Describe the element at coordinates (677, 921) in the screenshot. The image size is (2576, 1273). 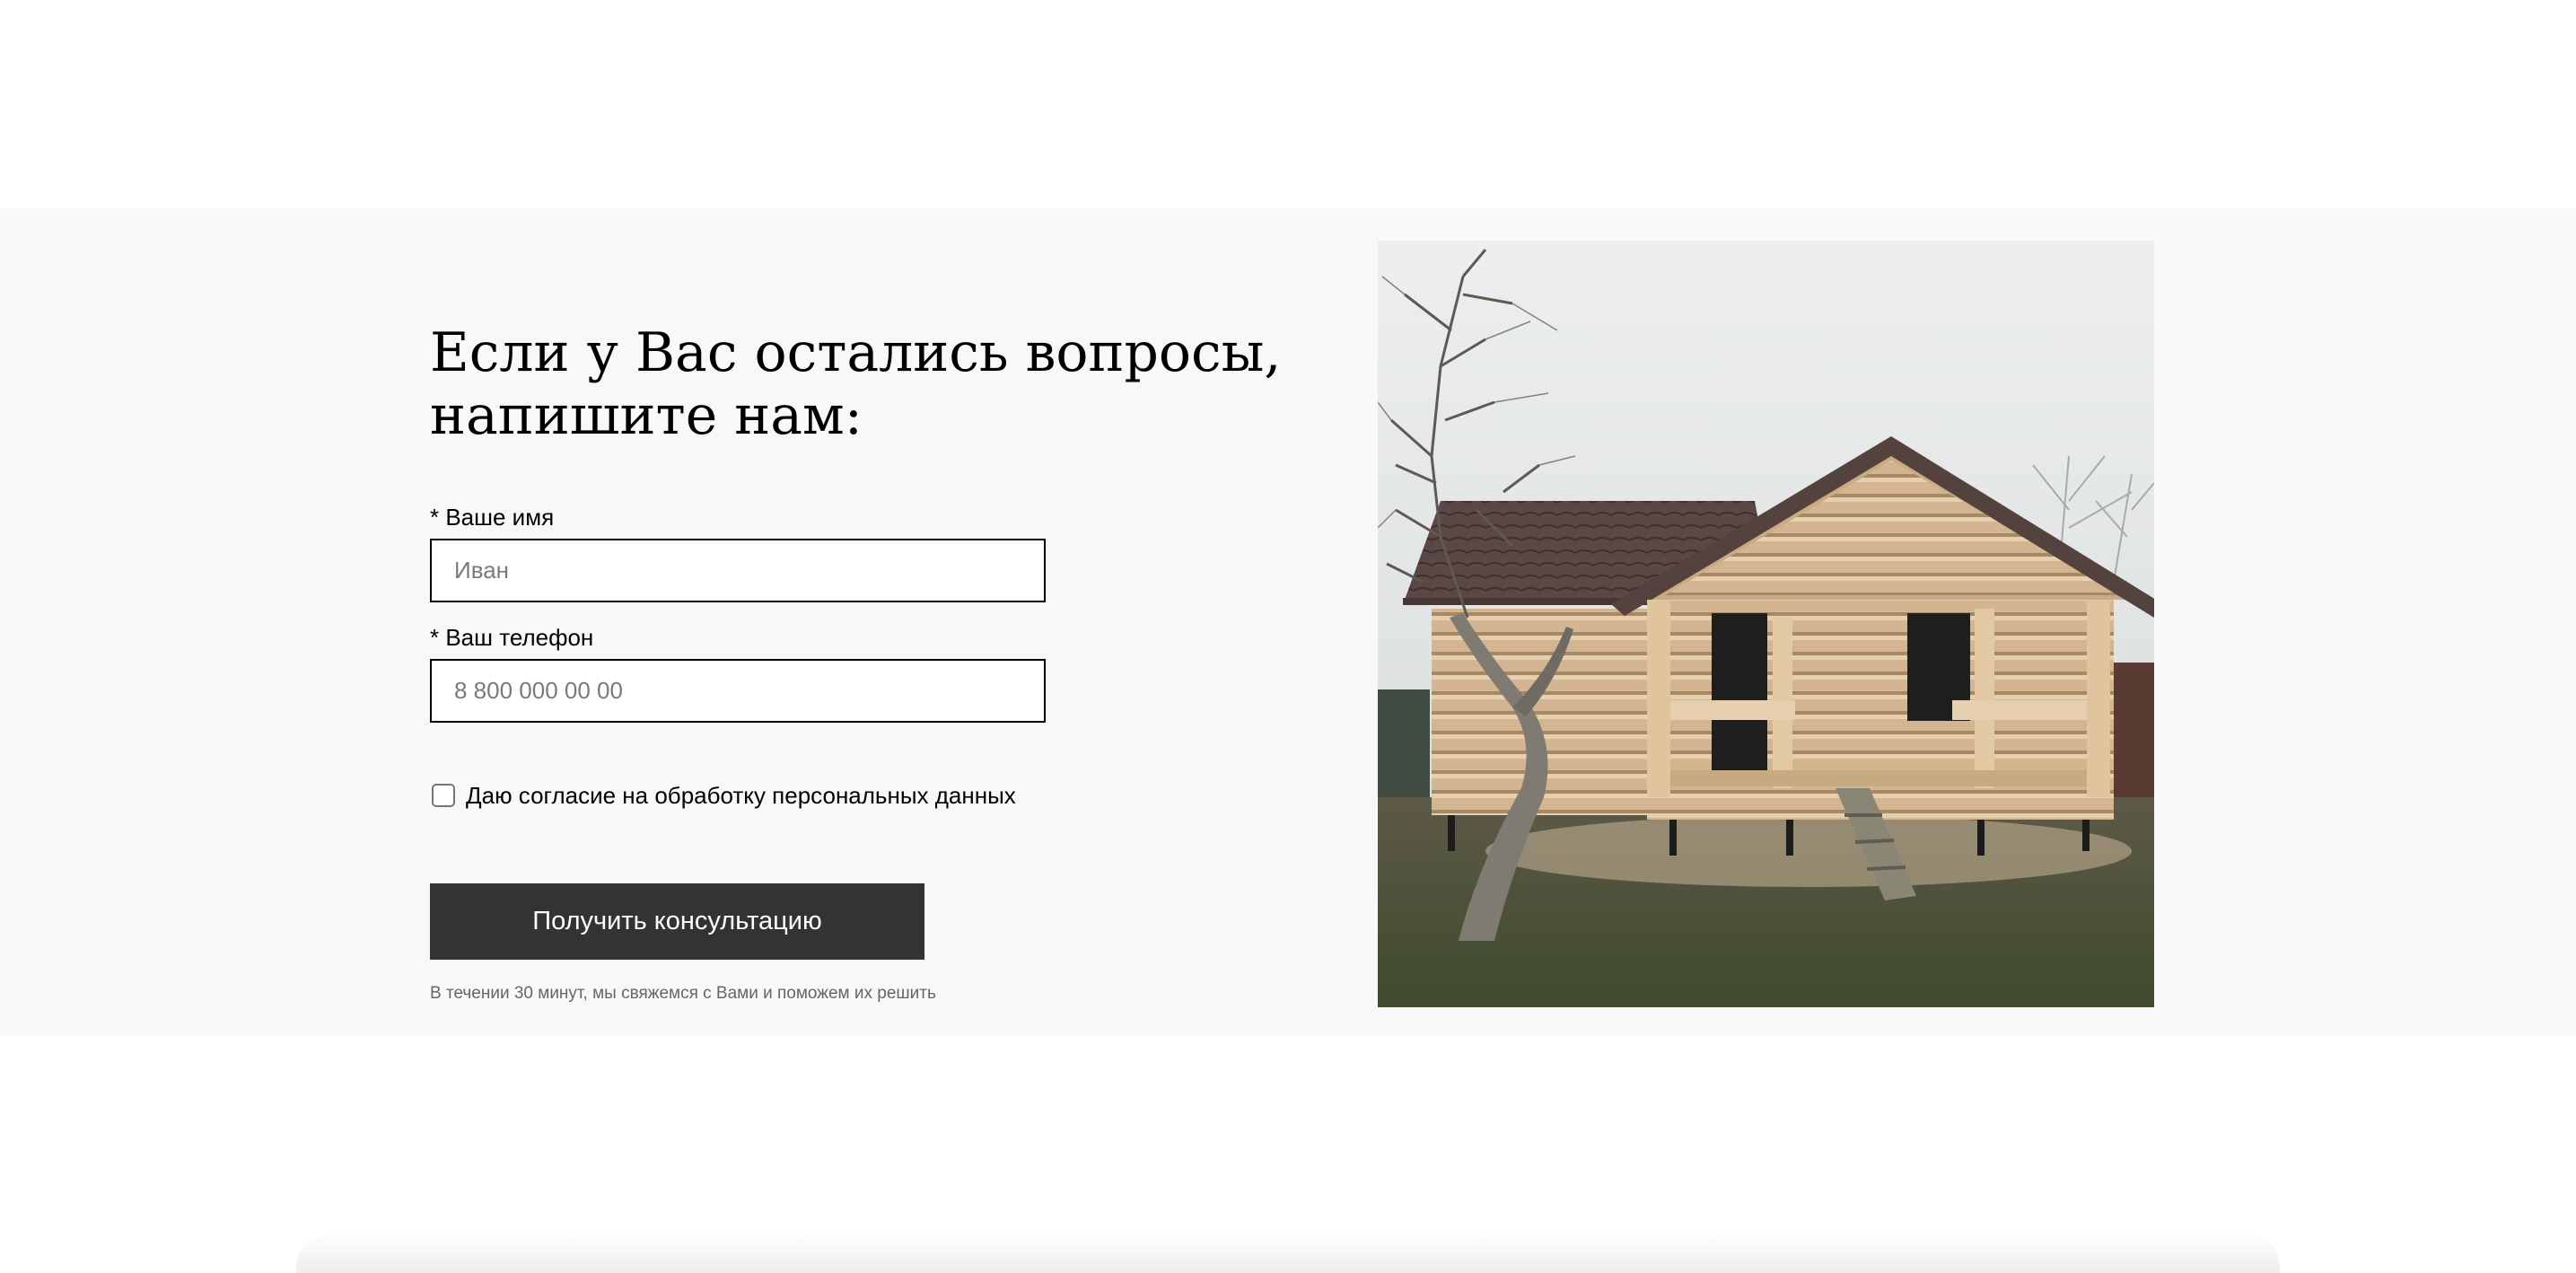
I see `submit-button: Получить консультацию` at that location.